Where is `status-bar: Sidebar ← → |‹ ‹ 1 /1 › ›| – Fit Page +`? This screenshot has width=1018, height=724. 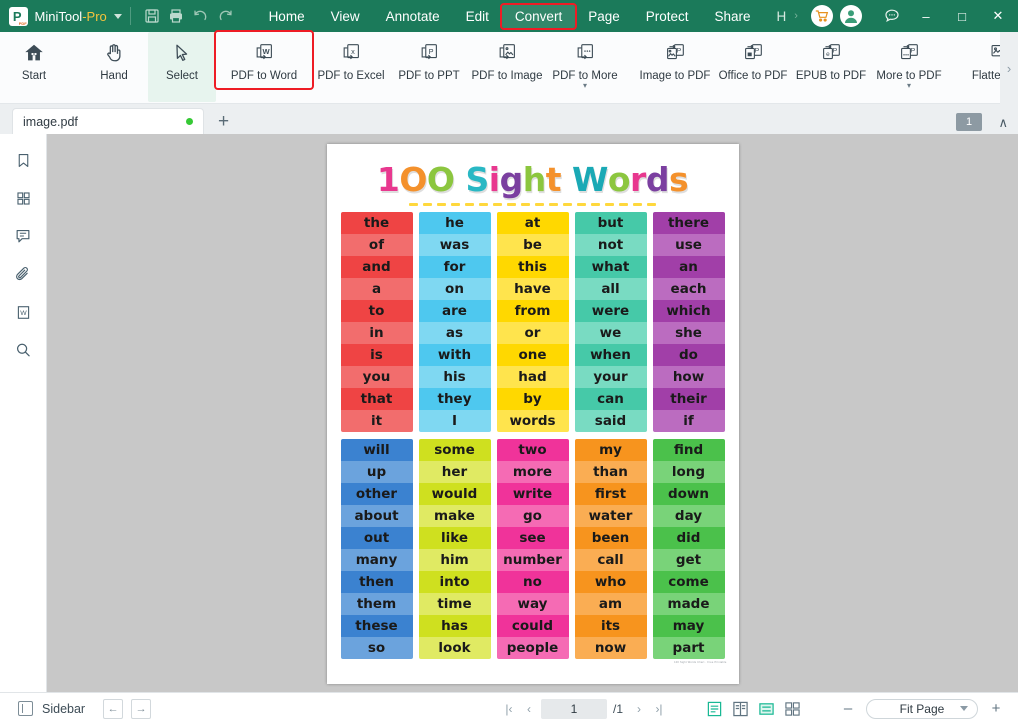 status-bar: Sidebar ← → |‹ ‹ 1 /1 › ›| – Fit Page + is located at coordinates (509, 708).